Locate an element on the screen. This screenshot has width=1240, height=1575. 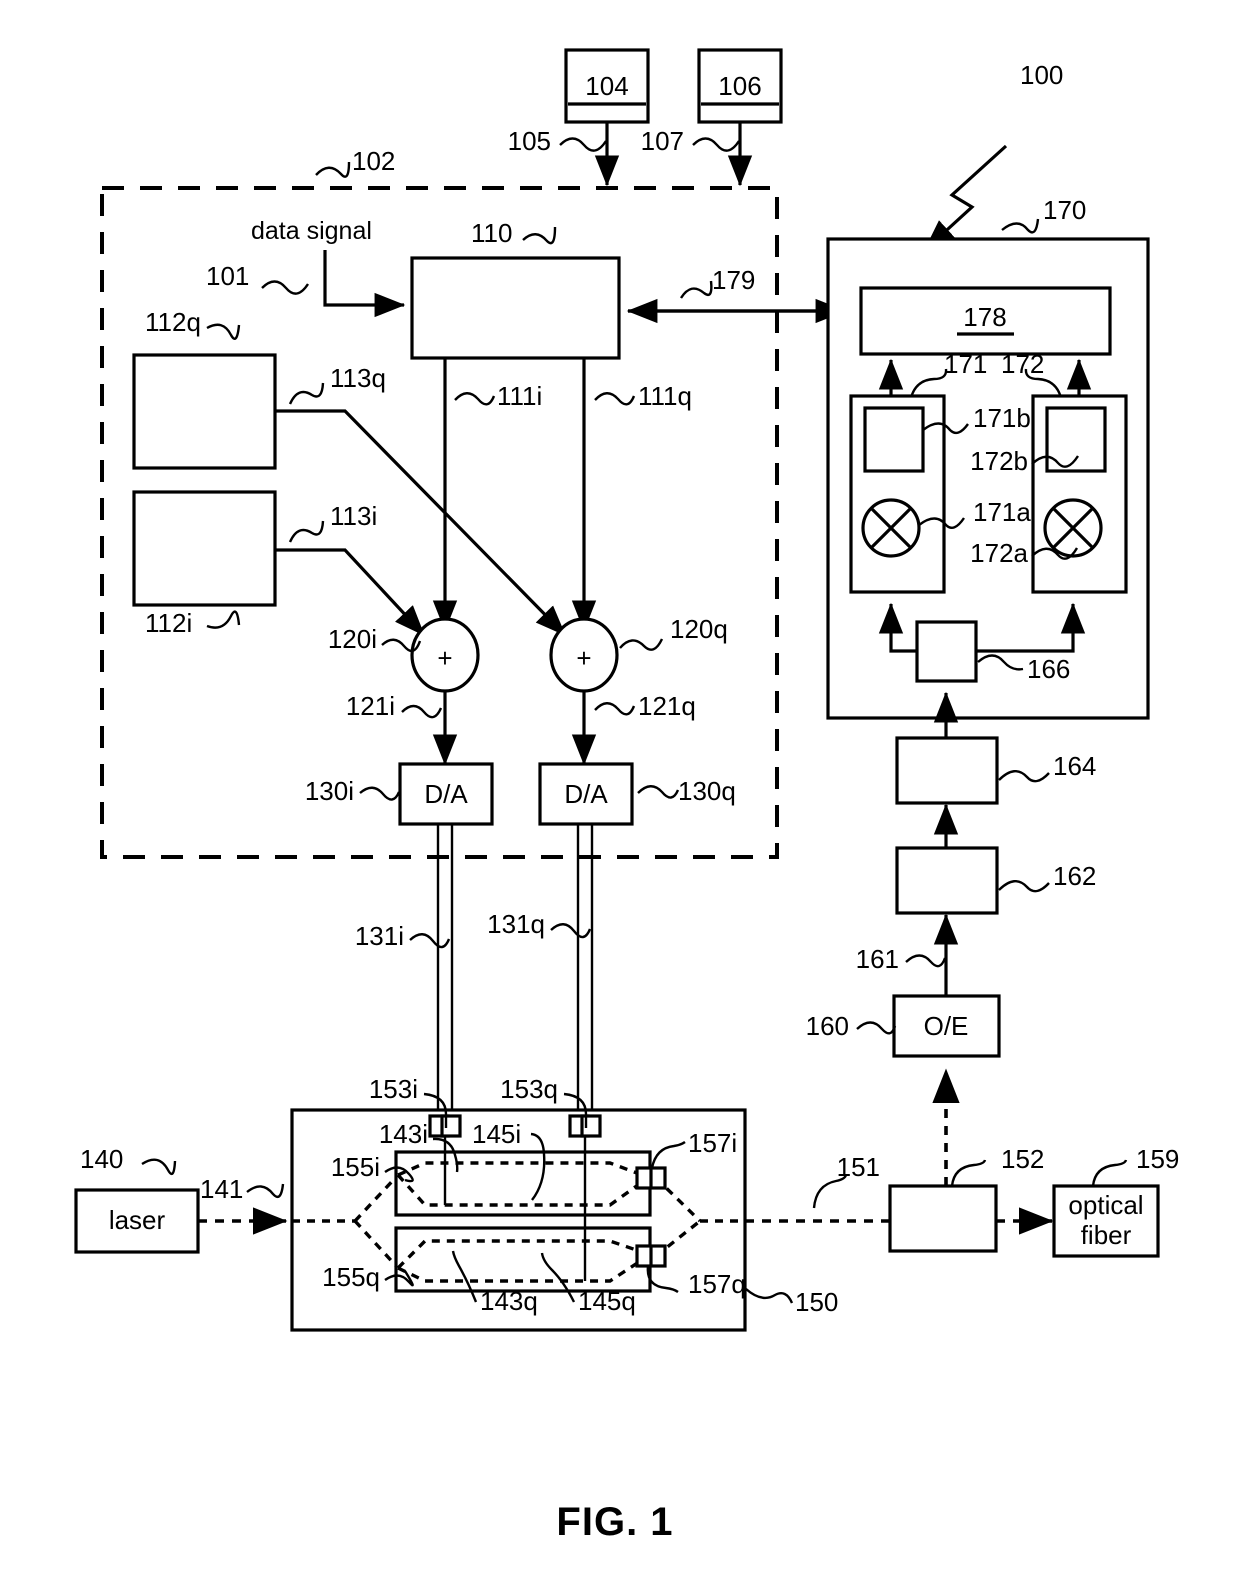
leader-131q is located at coordinates (571, 931).